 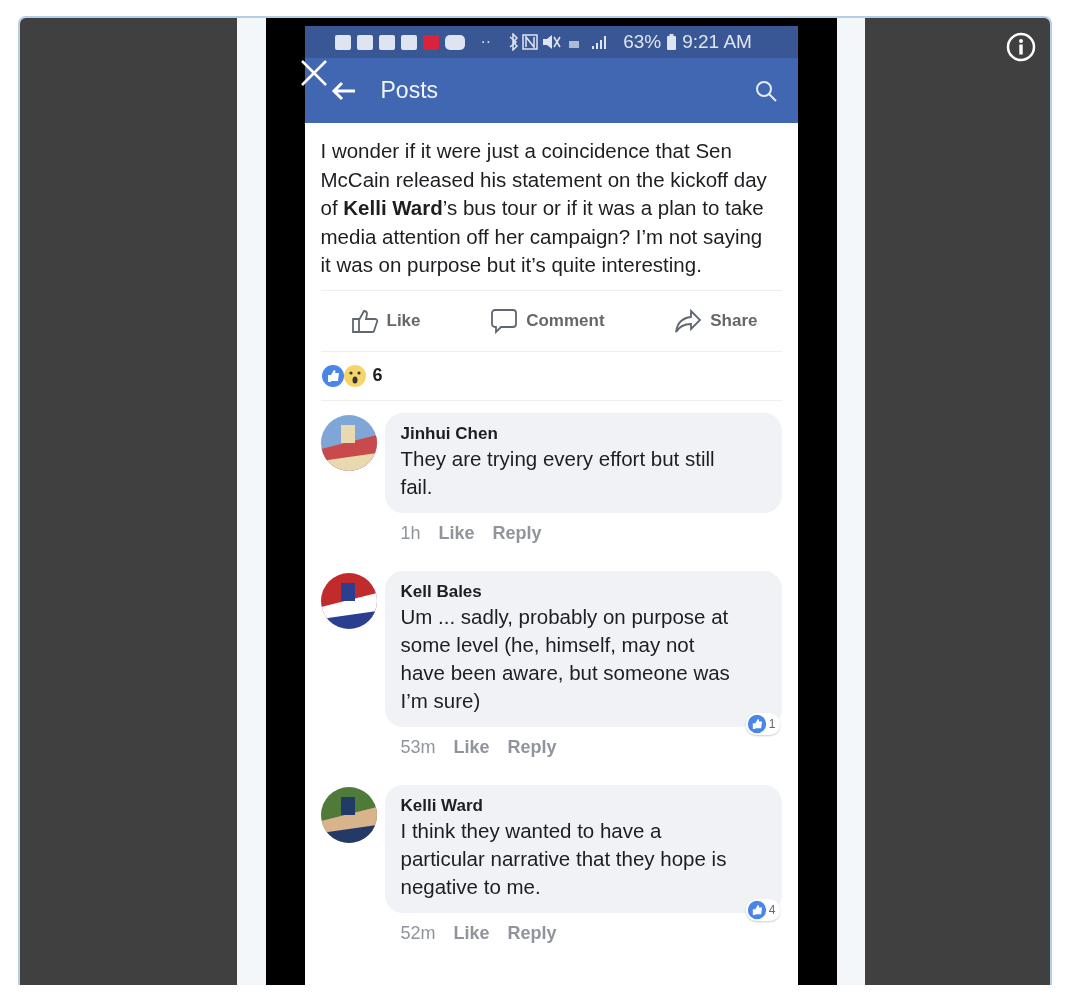 What do you see at coordinates (418, 933) in the screenshot?
I see `comment-time: 52m` at bounding box center [418, 933].